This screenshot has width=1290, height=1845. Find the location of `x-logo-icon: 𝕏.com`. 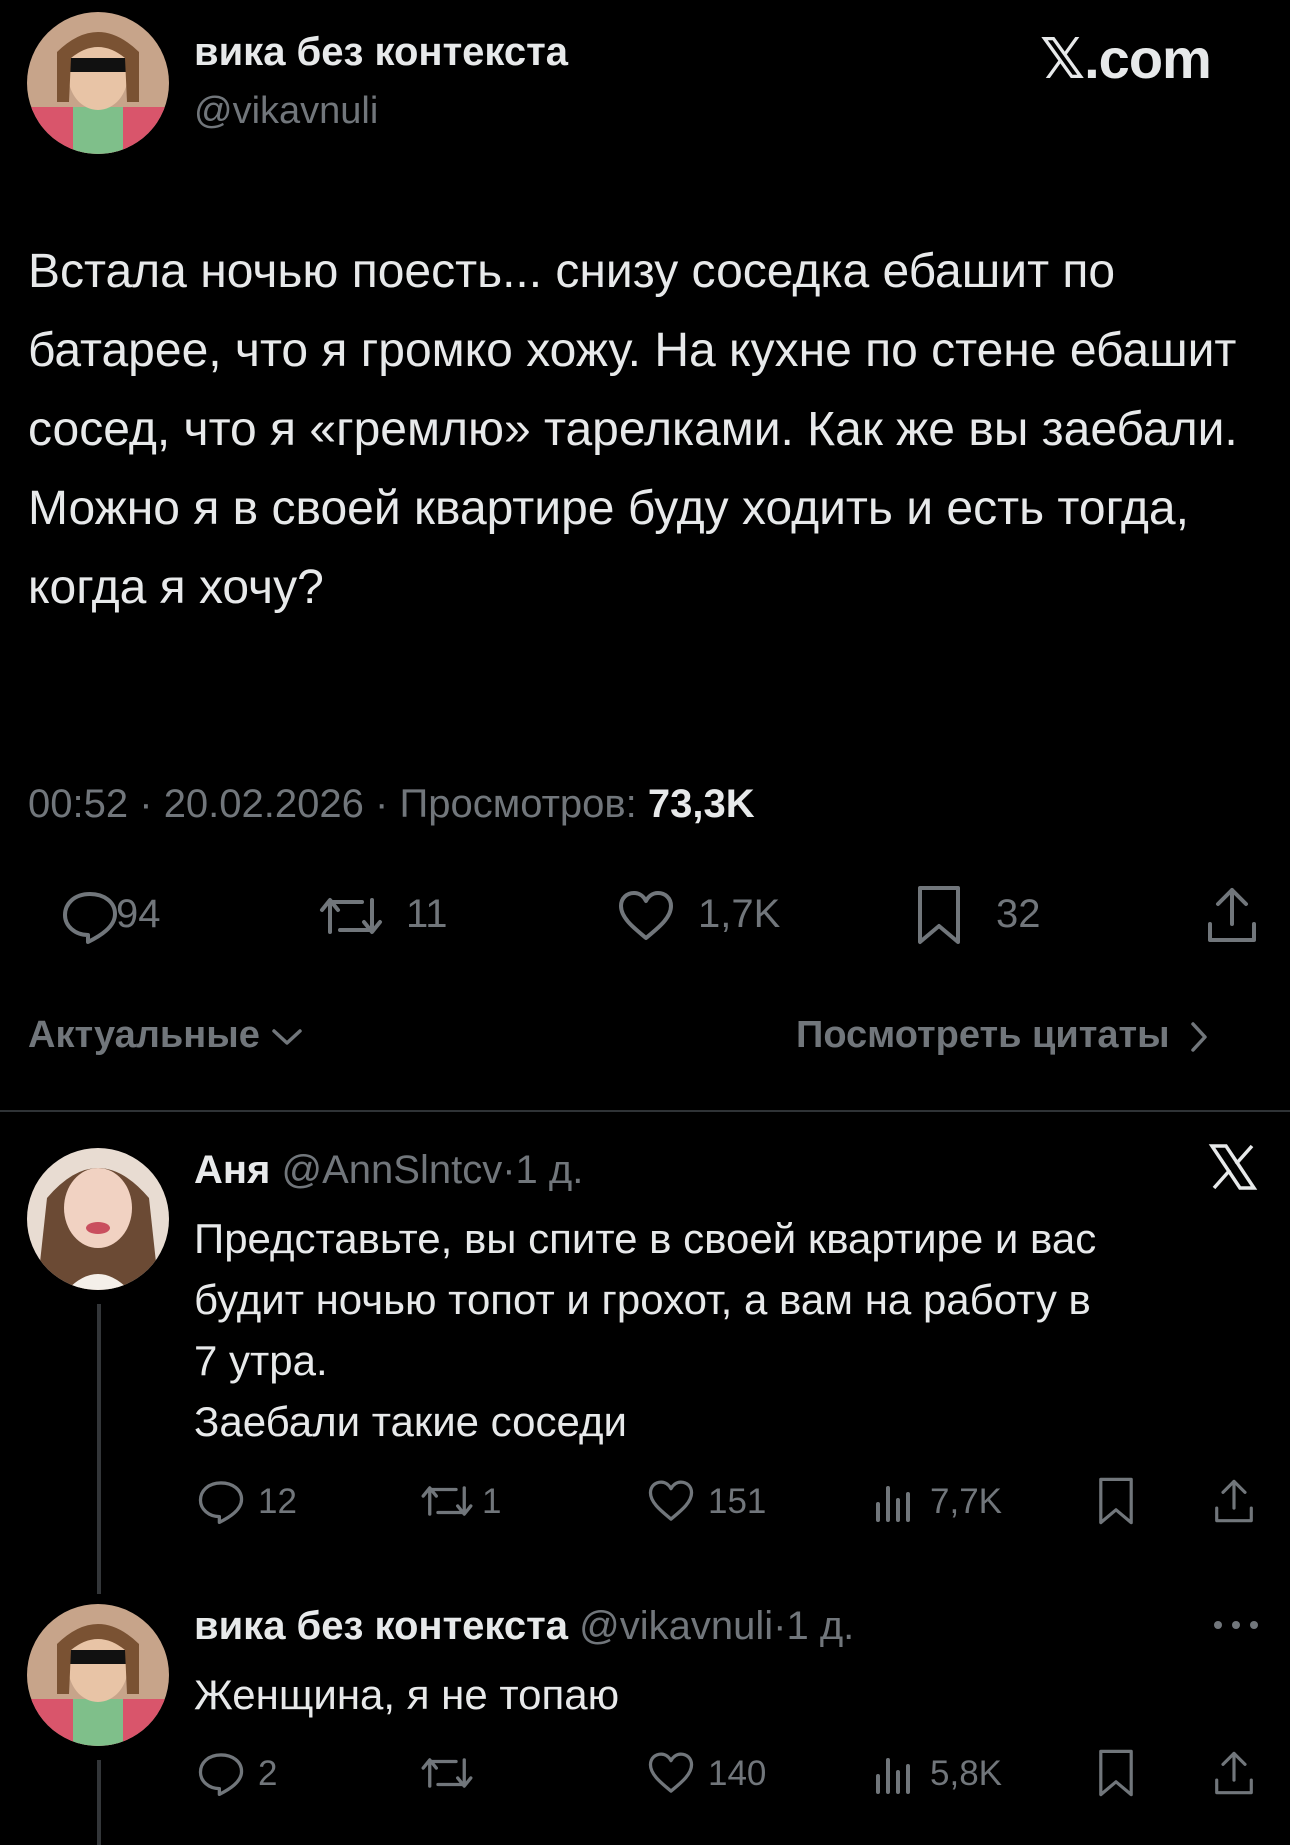

x-logo-icon: 𝕏.com is located at coordinates (1126, 58).